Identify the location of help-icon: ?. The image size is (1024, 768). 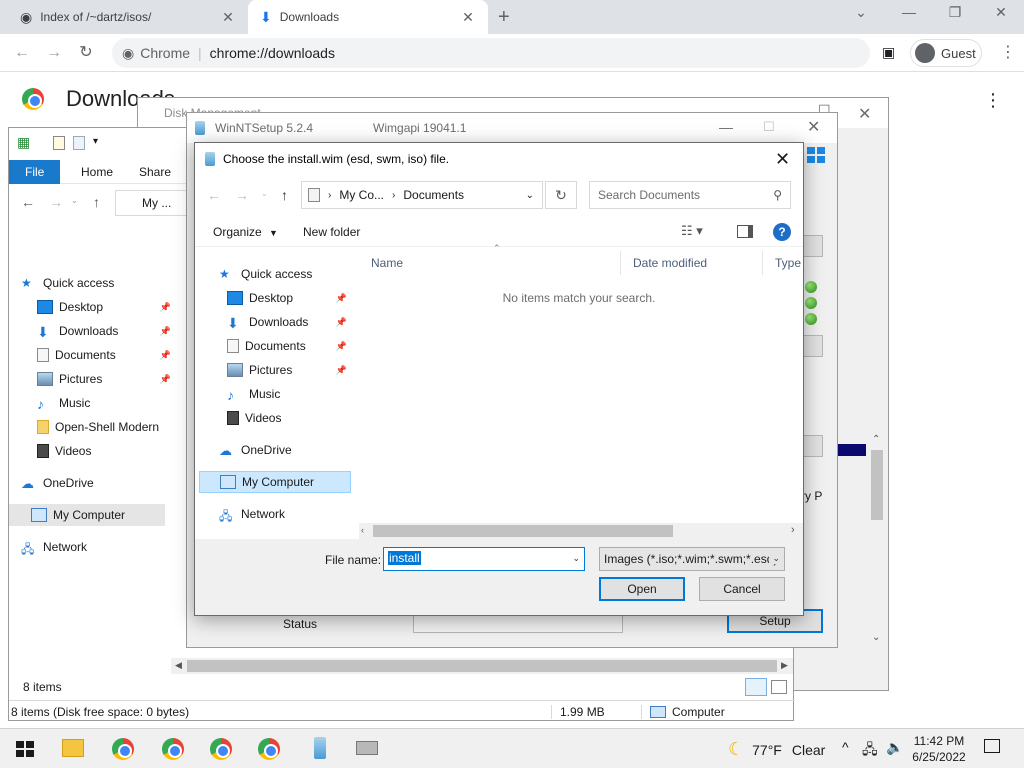
(782, 232).